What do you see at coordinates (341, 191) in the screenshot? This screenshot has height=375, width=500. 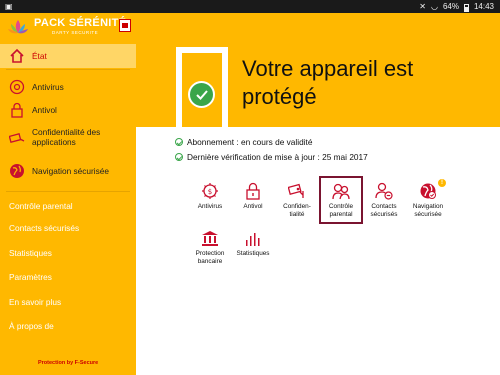 I see `family-icon` at bounding box center [341, 191].